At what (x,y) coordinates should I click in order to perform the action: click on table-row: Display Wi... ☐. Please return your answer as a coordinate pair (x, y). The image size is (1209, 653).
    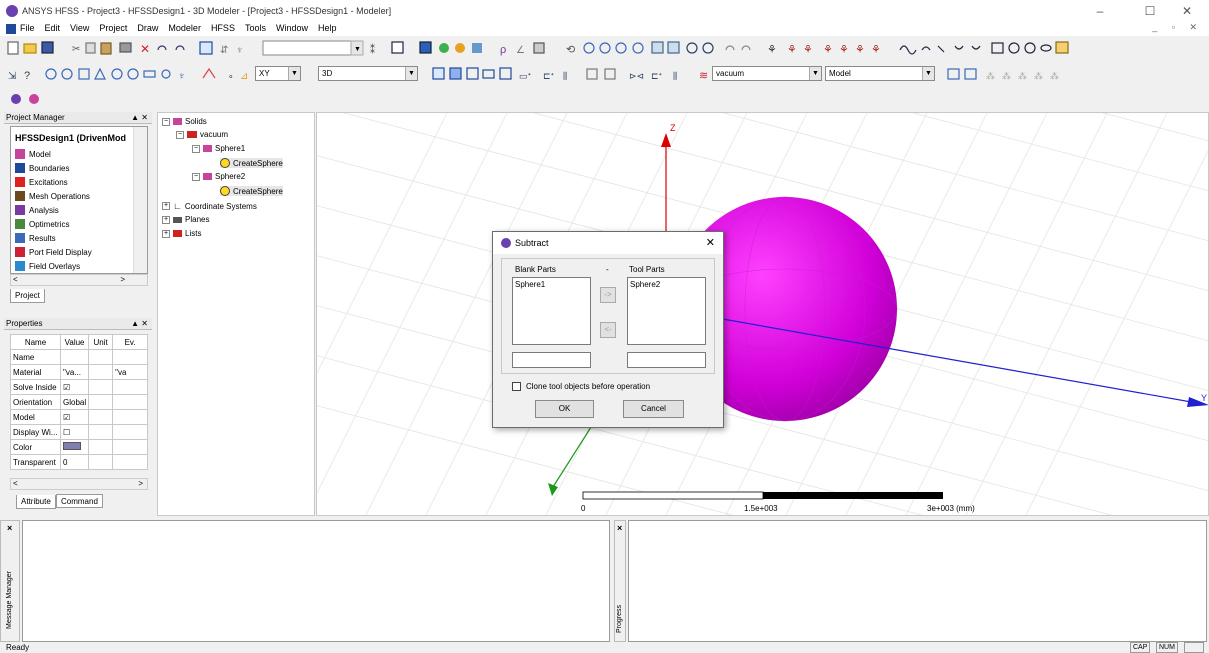
    Looking at the image, I should click on (79, 432).